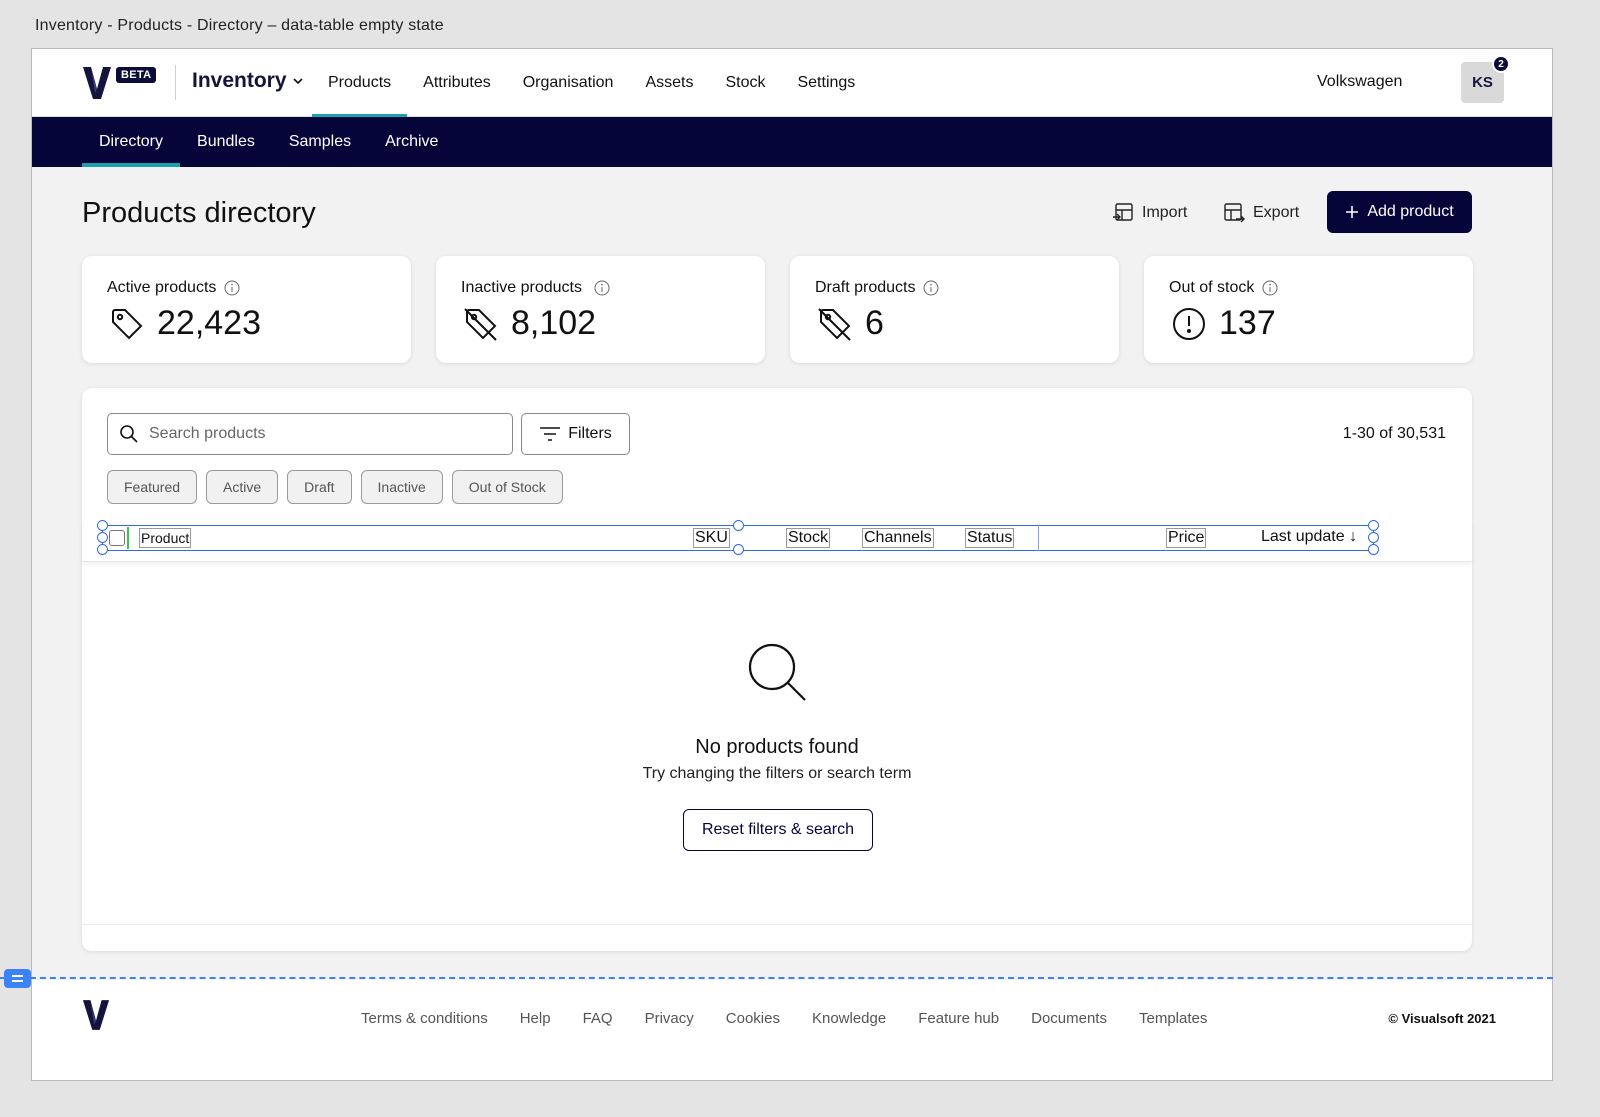 The width and height of the screenshot is (1600, 1117). What do you see at coordinates (320, 142) in the screenshot?
I see `subnav-samples: Samples` at bounding box center [320, 142].